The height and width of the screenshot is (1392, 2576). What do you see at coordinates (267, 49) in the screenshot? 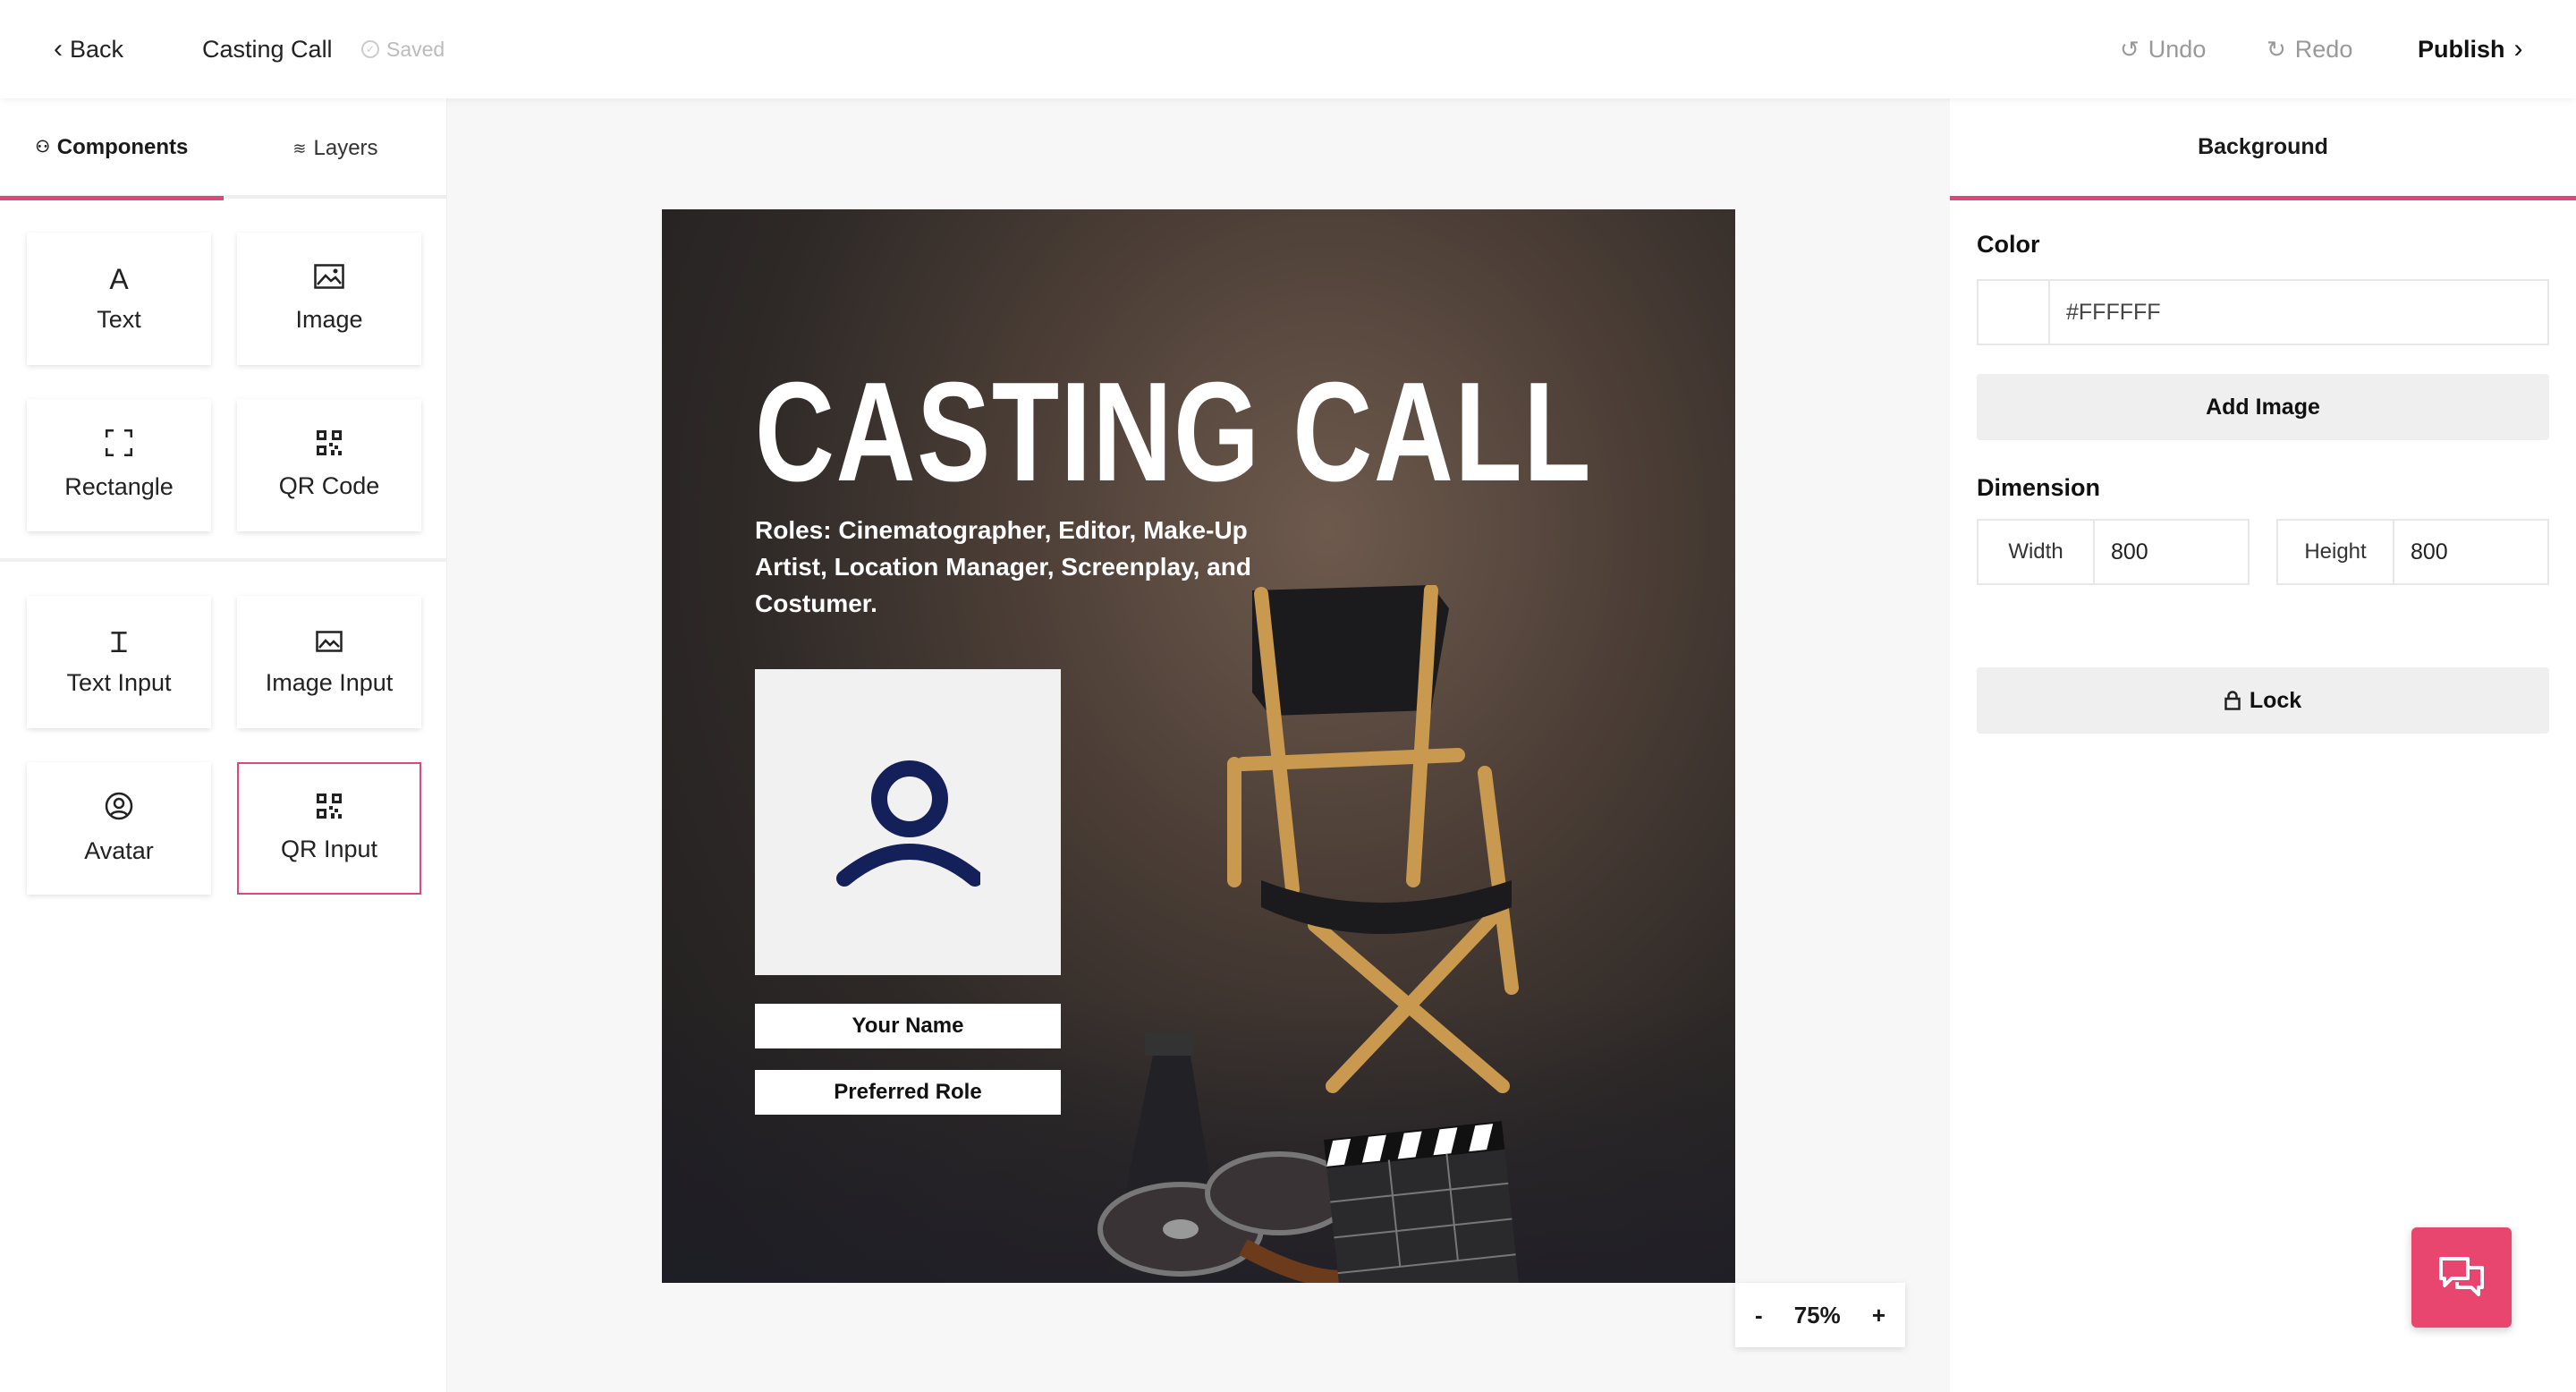
I see `document-title: Casting Call` at bounding box center [267, 49].